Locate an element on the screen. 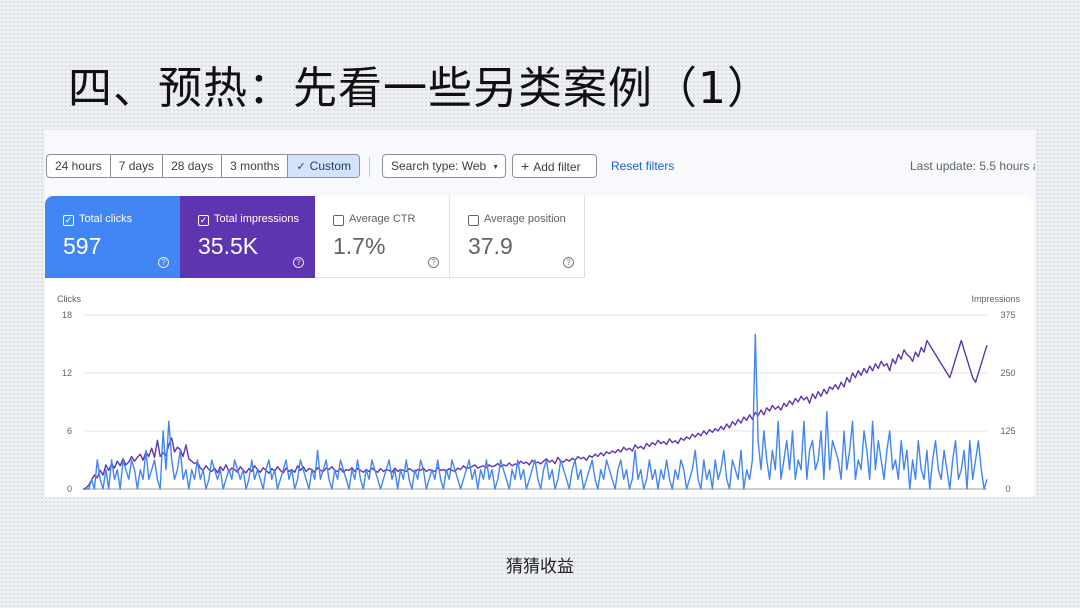 The width and height of the screenshot is (1080, 608). add-filter-label: Add filter is located at coordinates (557, 167).